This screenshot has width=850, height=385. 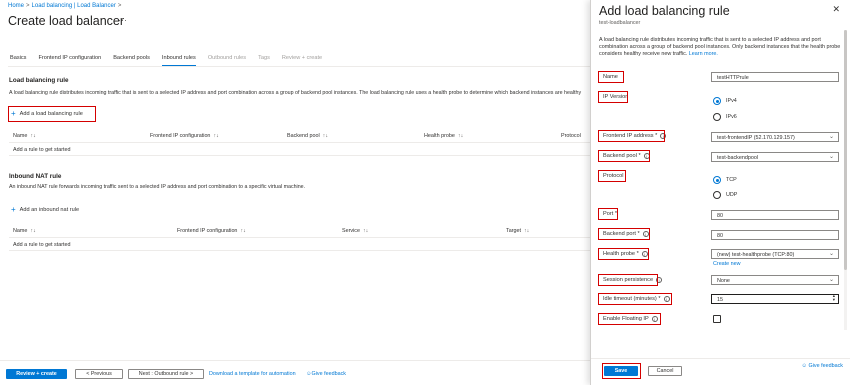 I want to click on download-template-link: Download a template for automation, so click(x=252, y=374).